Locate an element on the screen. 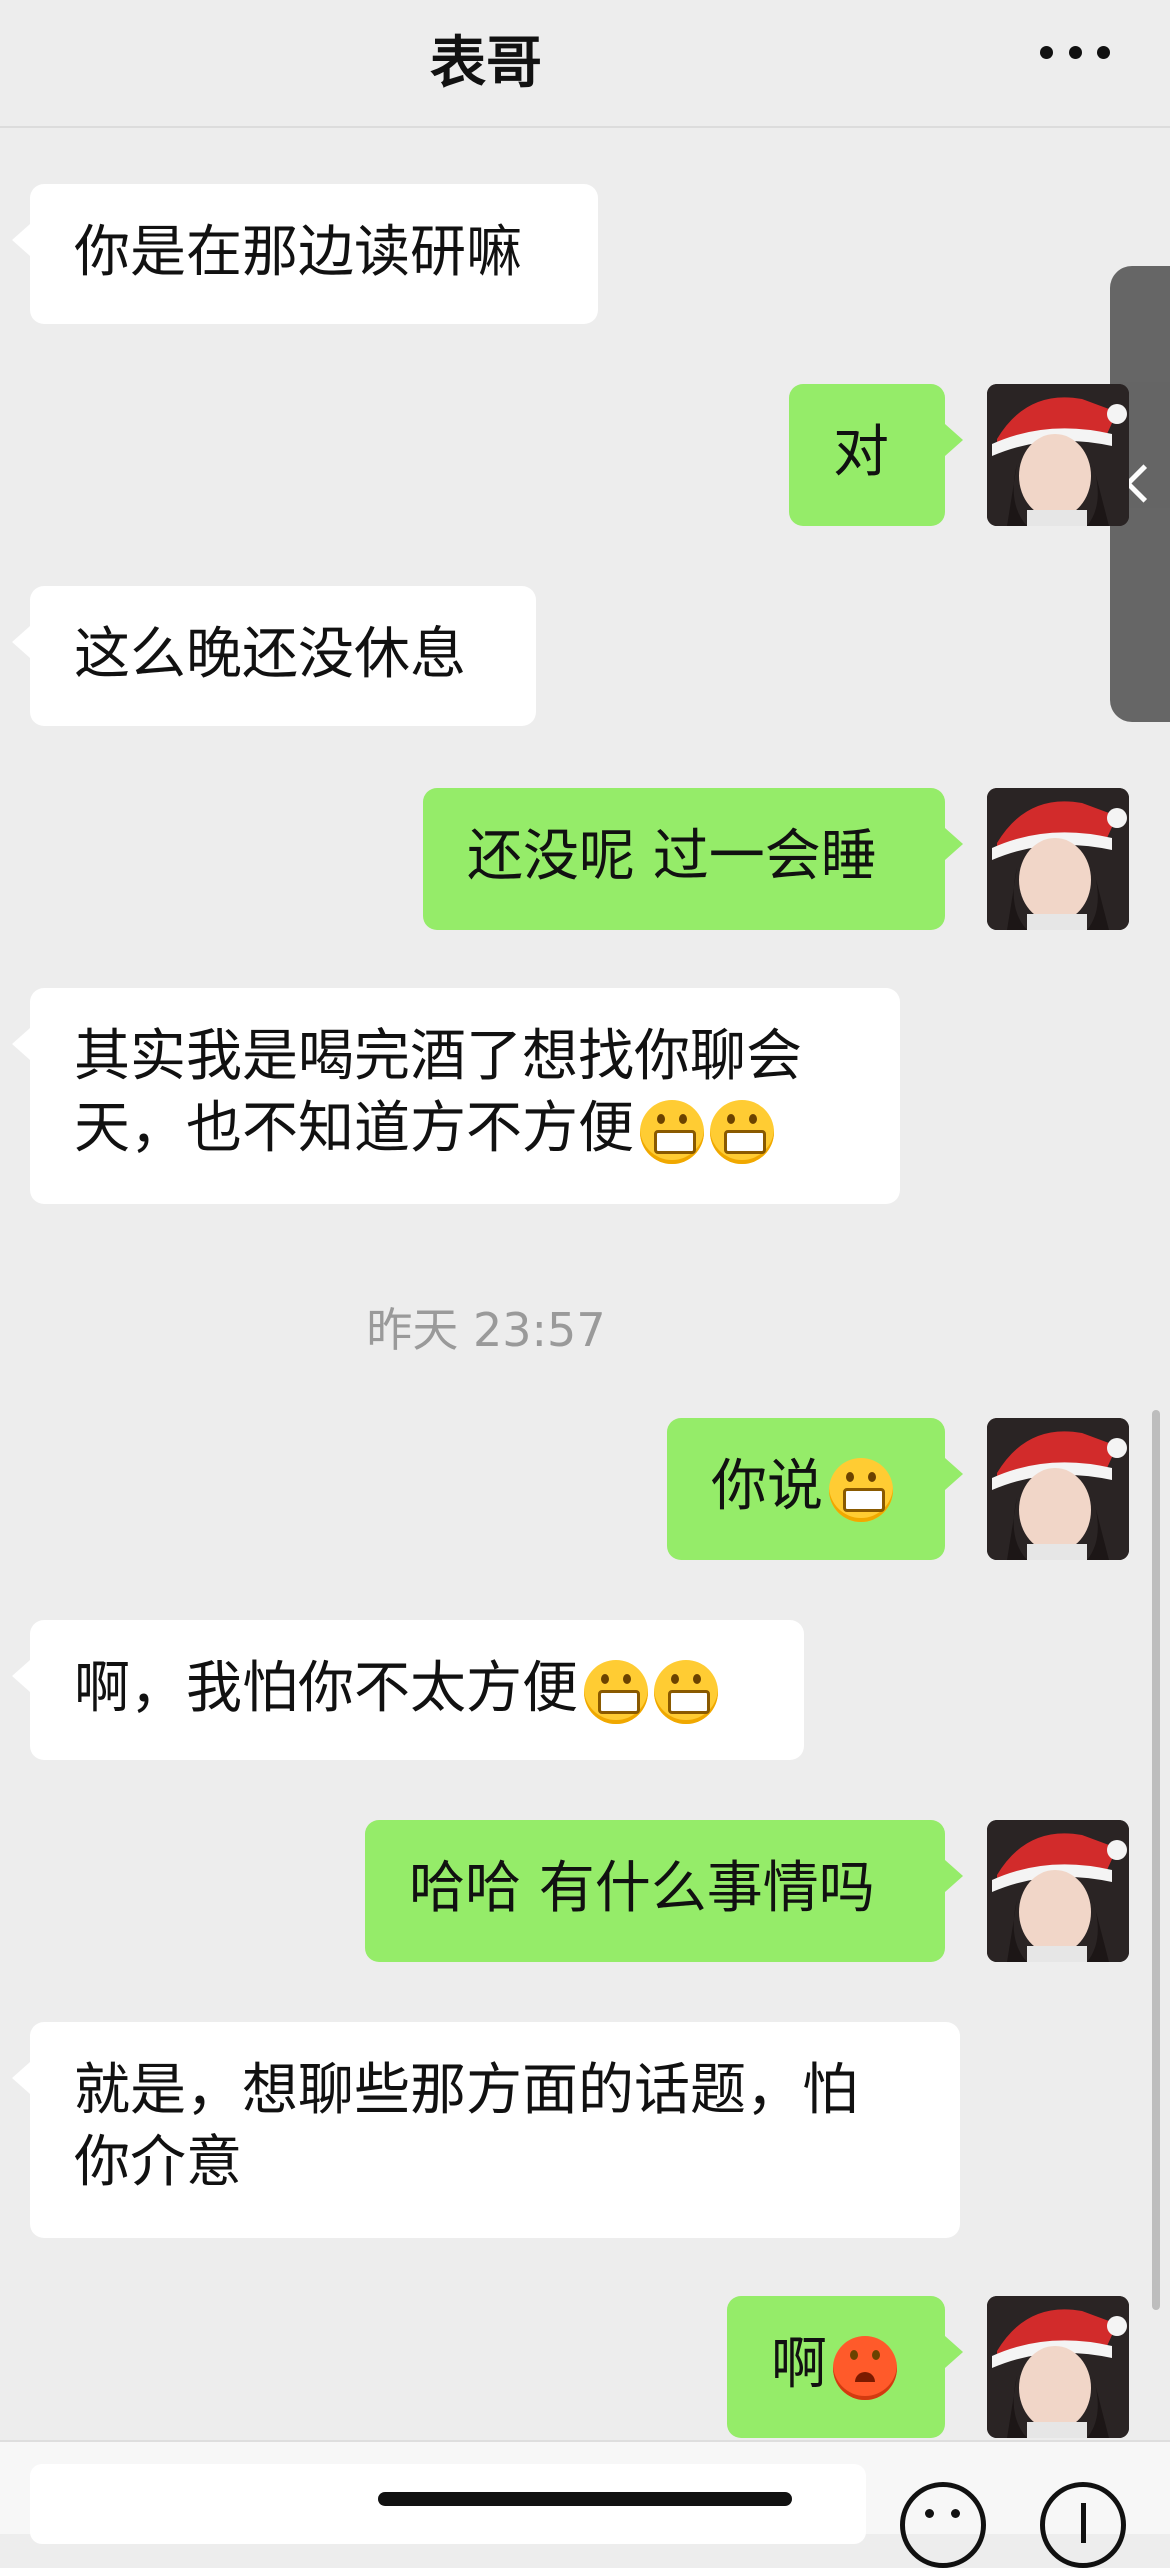  message-text-line: 就是，想聊些那方面的话题，怕 is located at coordinates (466, 2090).